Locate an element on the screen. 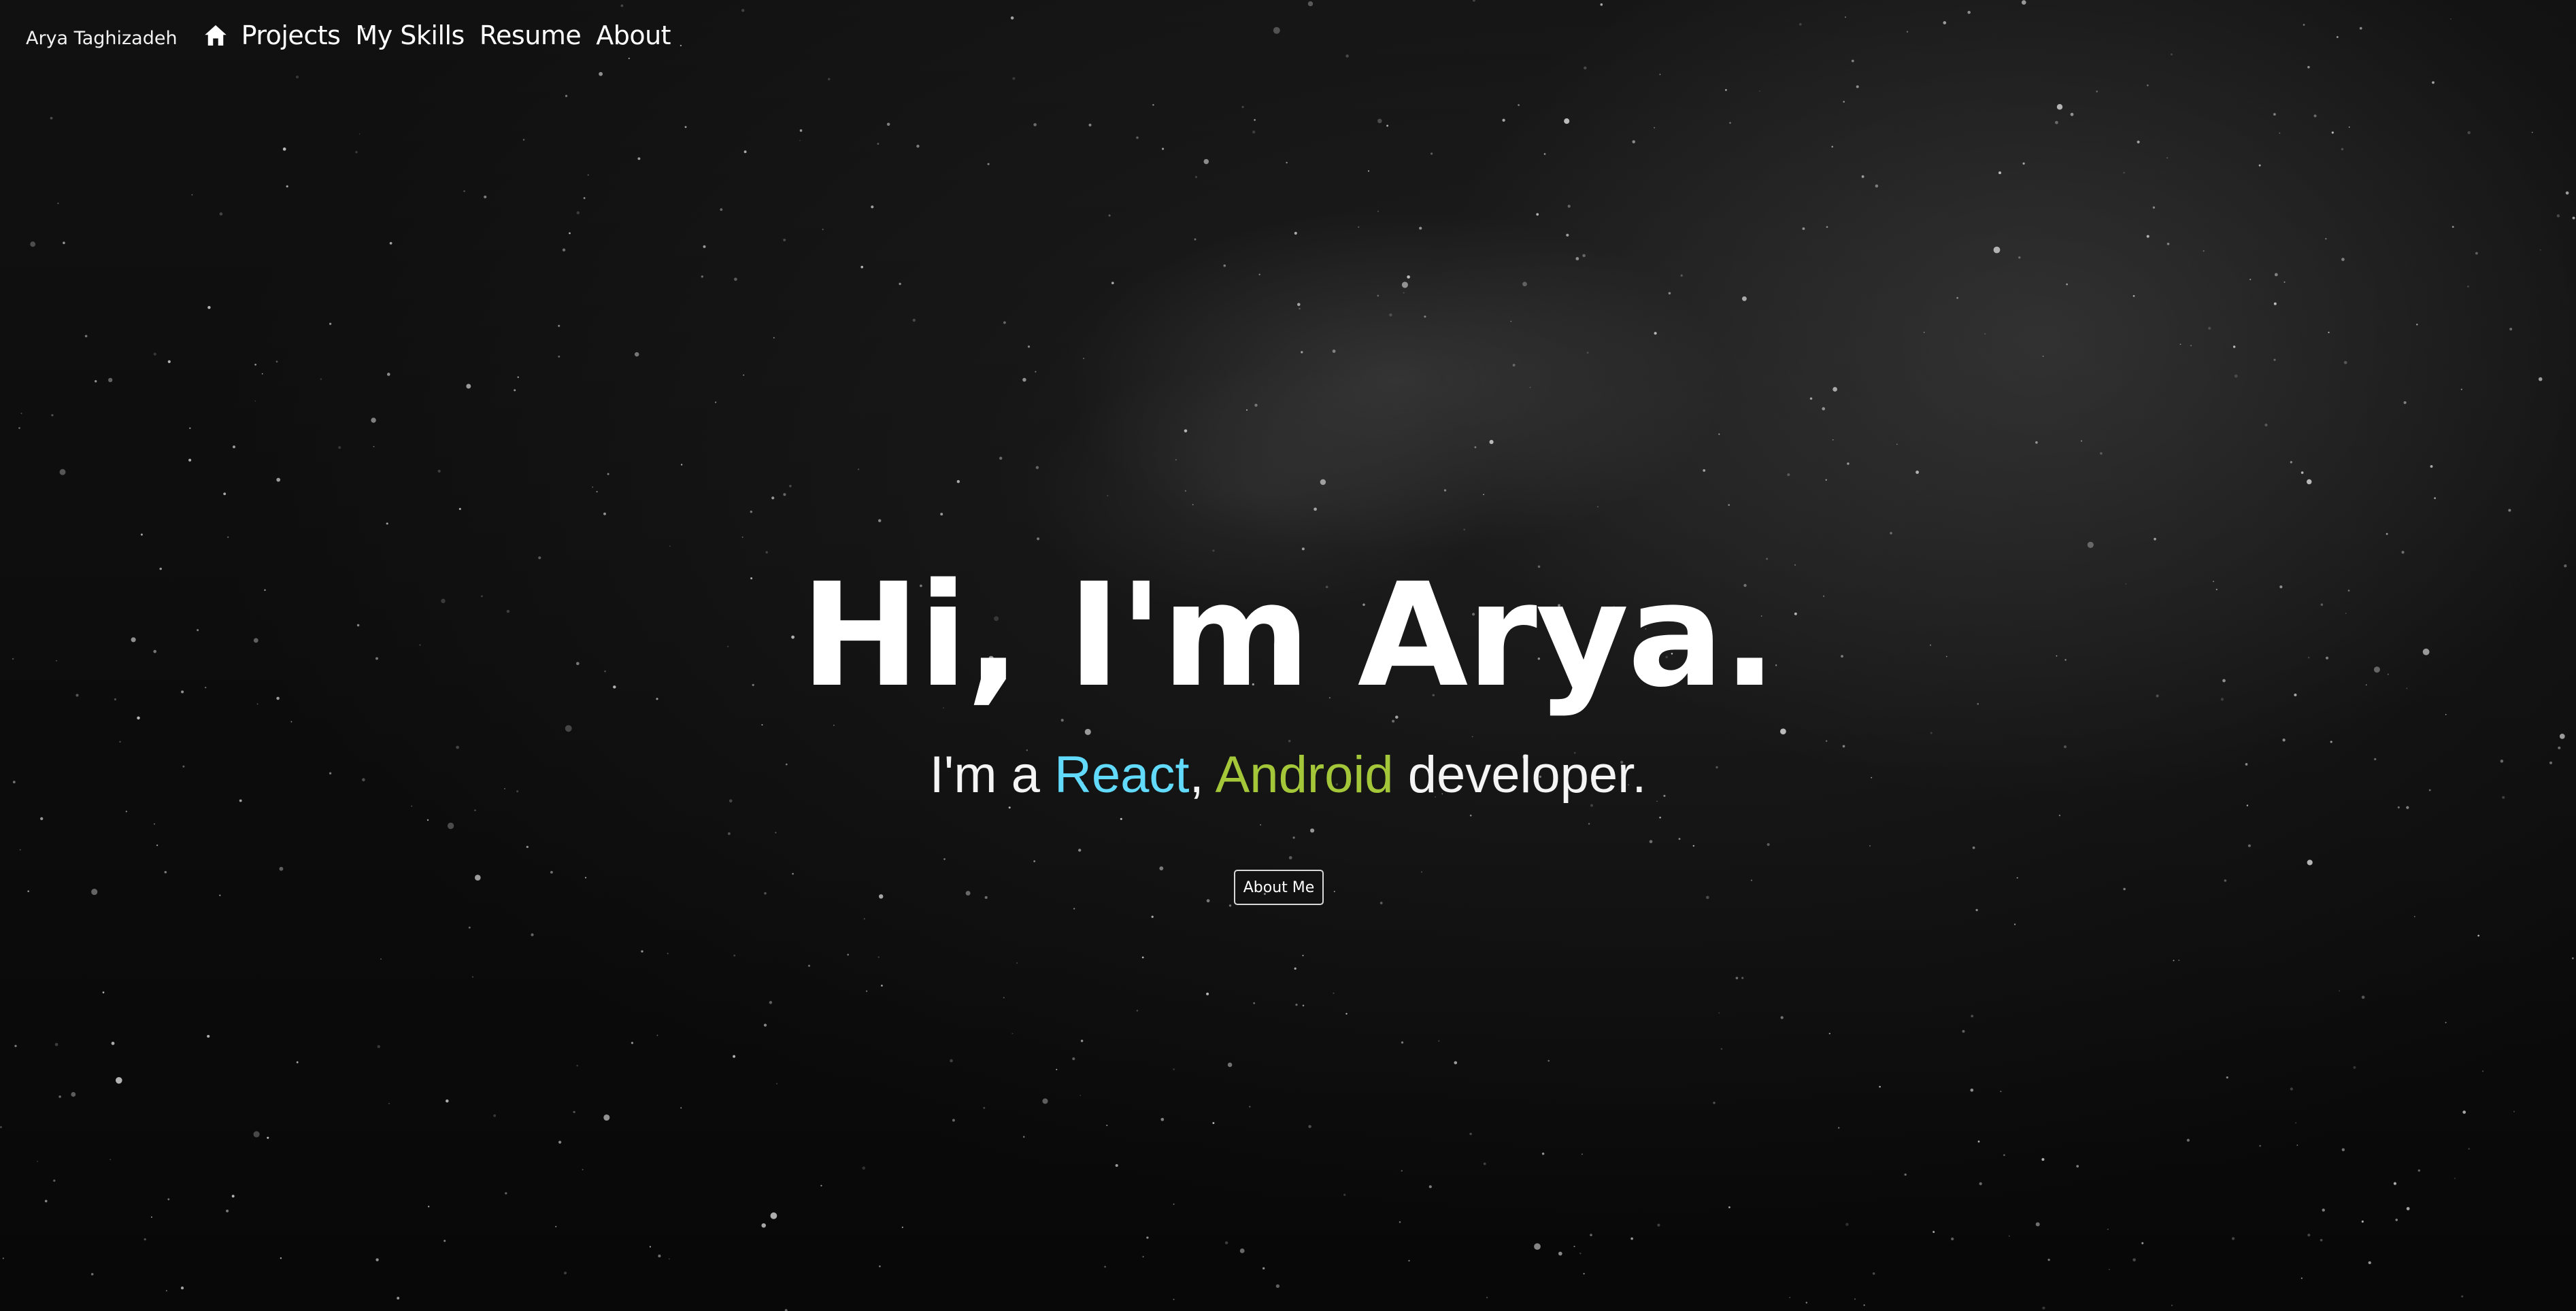 This screenshot has width=2576, height=1311. subtitle-suffix: developer. is located at coordinates (1520, 775).